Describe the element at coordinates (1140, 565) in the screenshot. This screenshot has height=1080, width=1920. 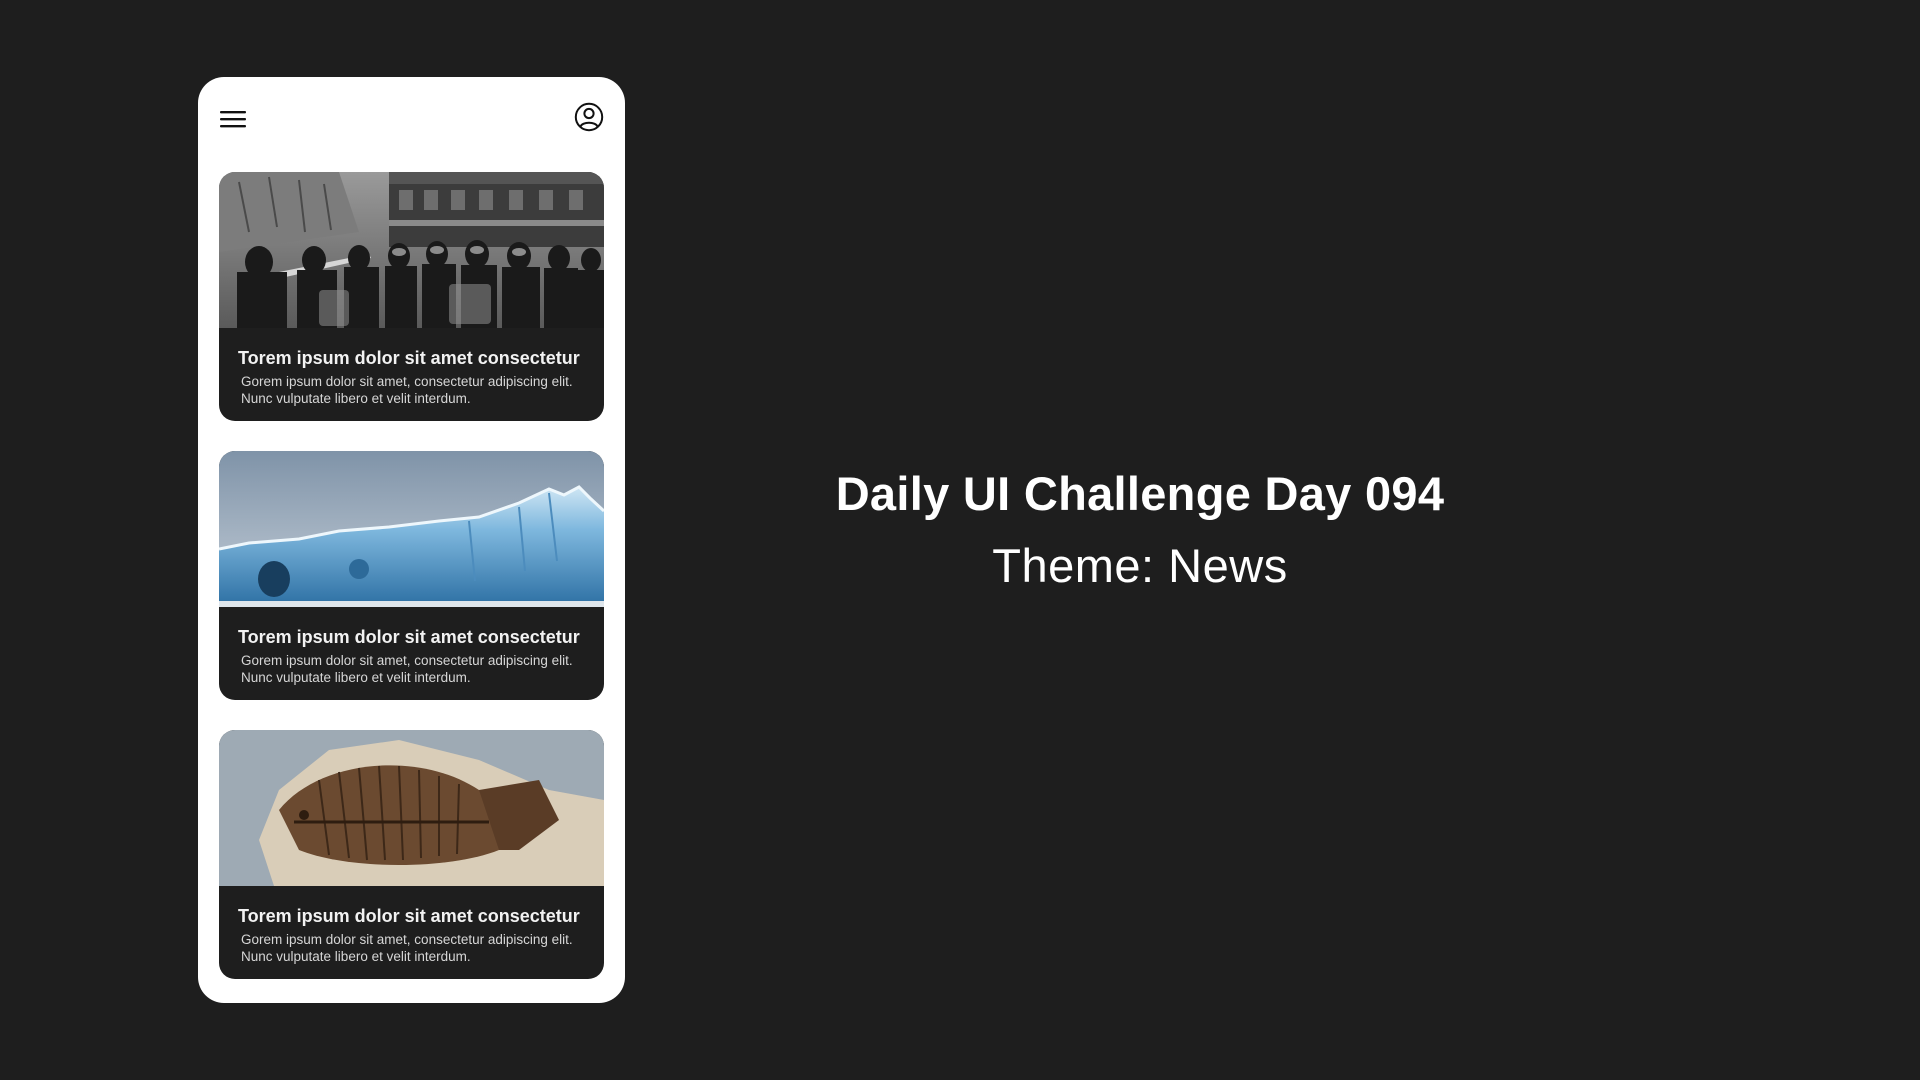
I see `challenge-theme: Theme: News` at that location.